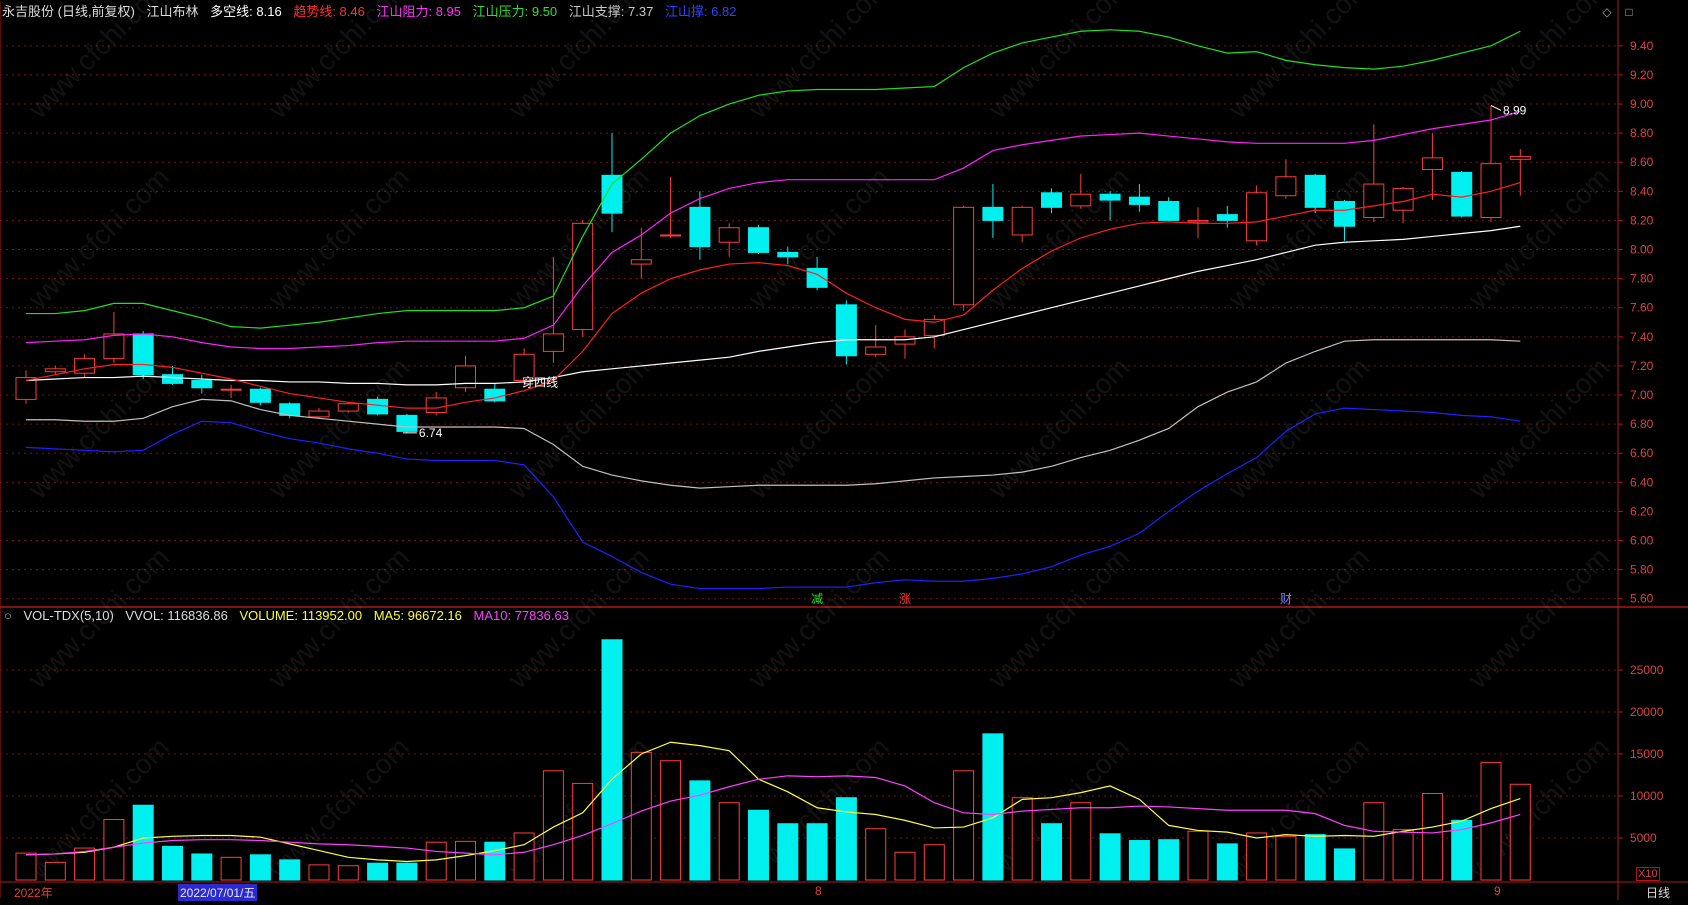 Image resolution: width=1688 pixels, height=905 pixels. I want to click on diamond-icon: ◇, so click(1607, 12).